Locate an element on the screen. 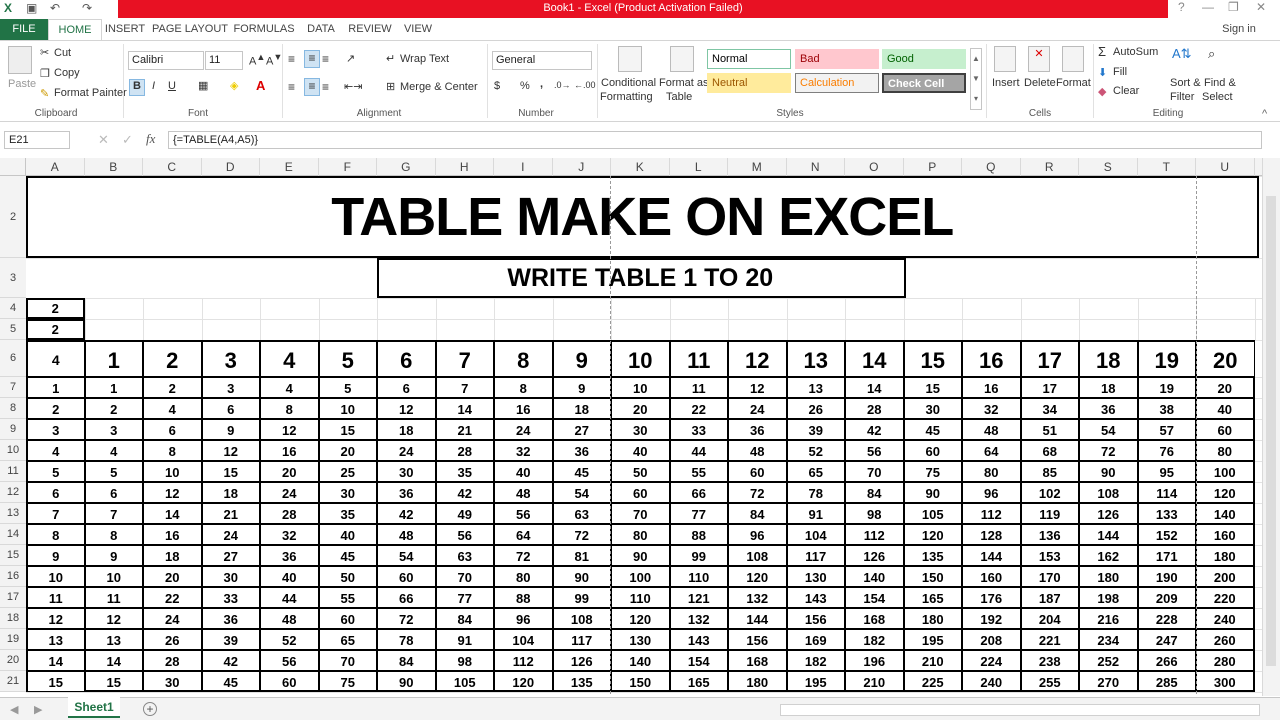  font-color-icon: A is located at coordinates (260, 85).